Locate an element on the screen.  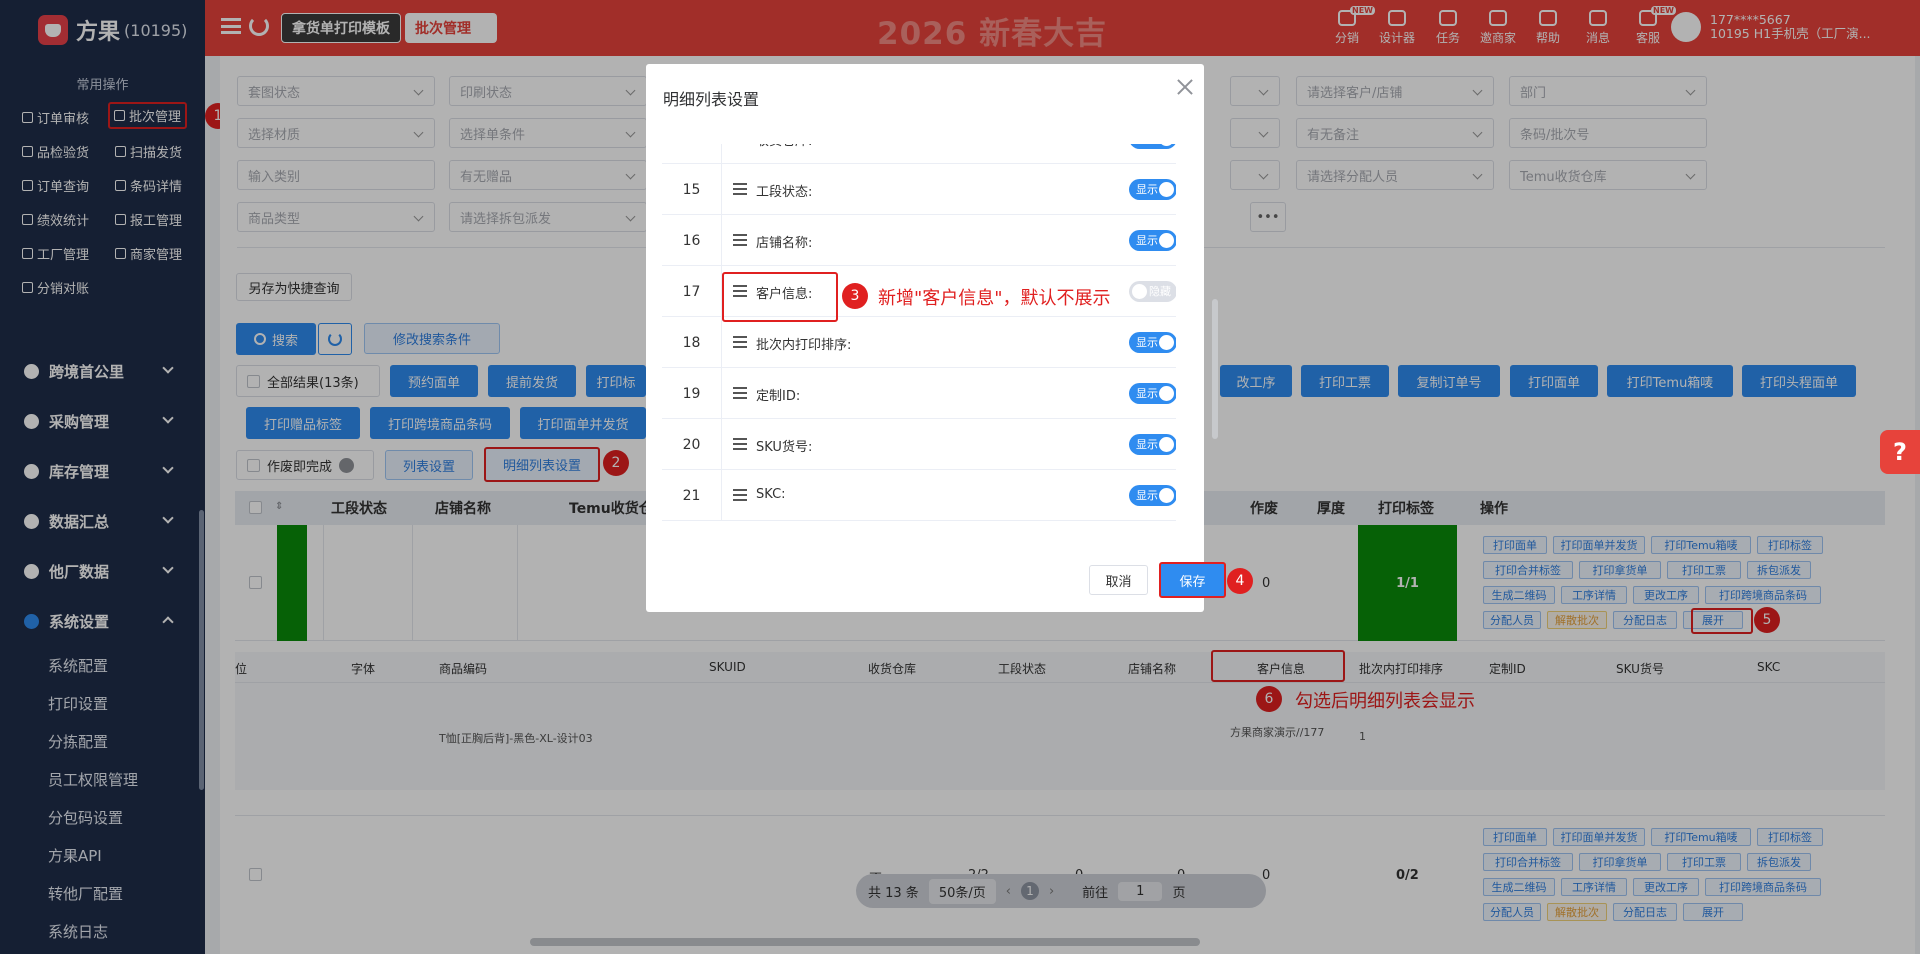
row-label: SKU货号: is located at coordinates (784, 447).